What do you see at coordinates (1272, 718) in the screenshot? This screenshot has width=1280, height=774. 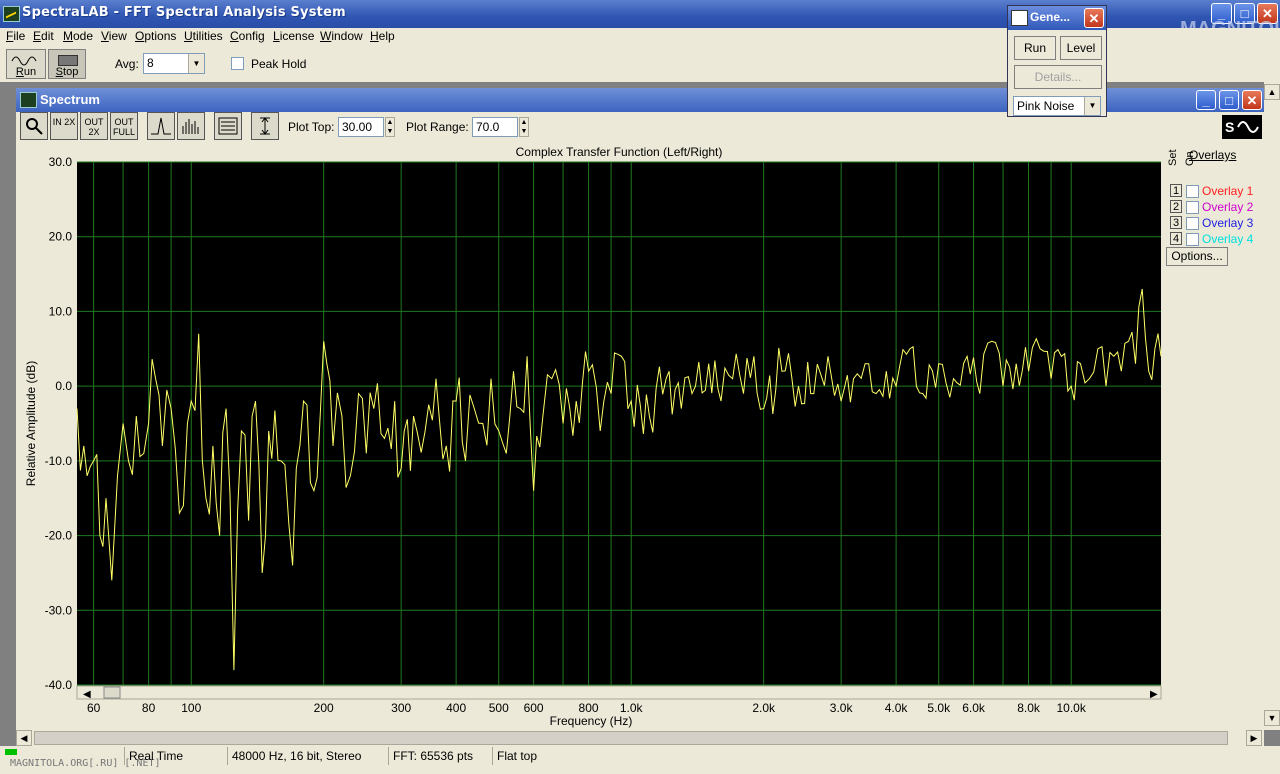 I see `scroll-down-icon: ▼` at bounding box center [1272, 718].